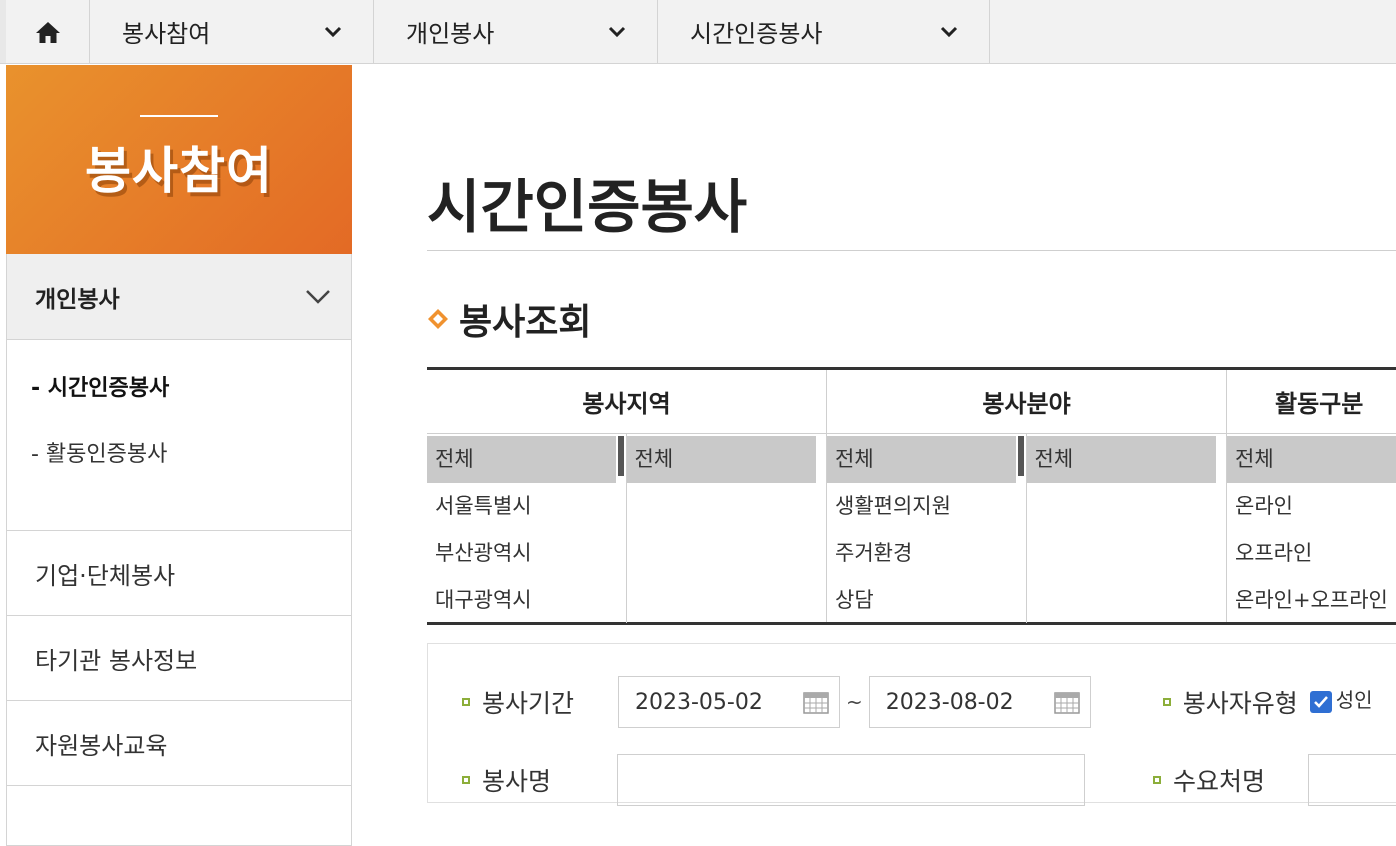  I want to click on nav-dropdown-personal: 개인봉사, so click(516, 31).